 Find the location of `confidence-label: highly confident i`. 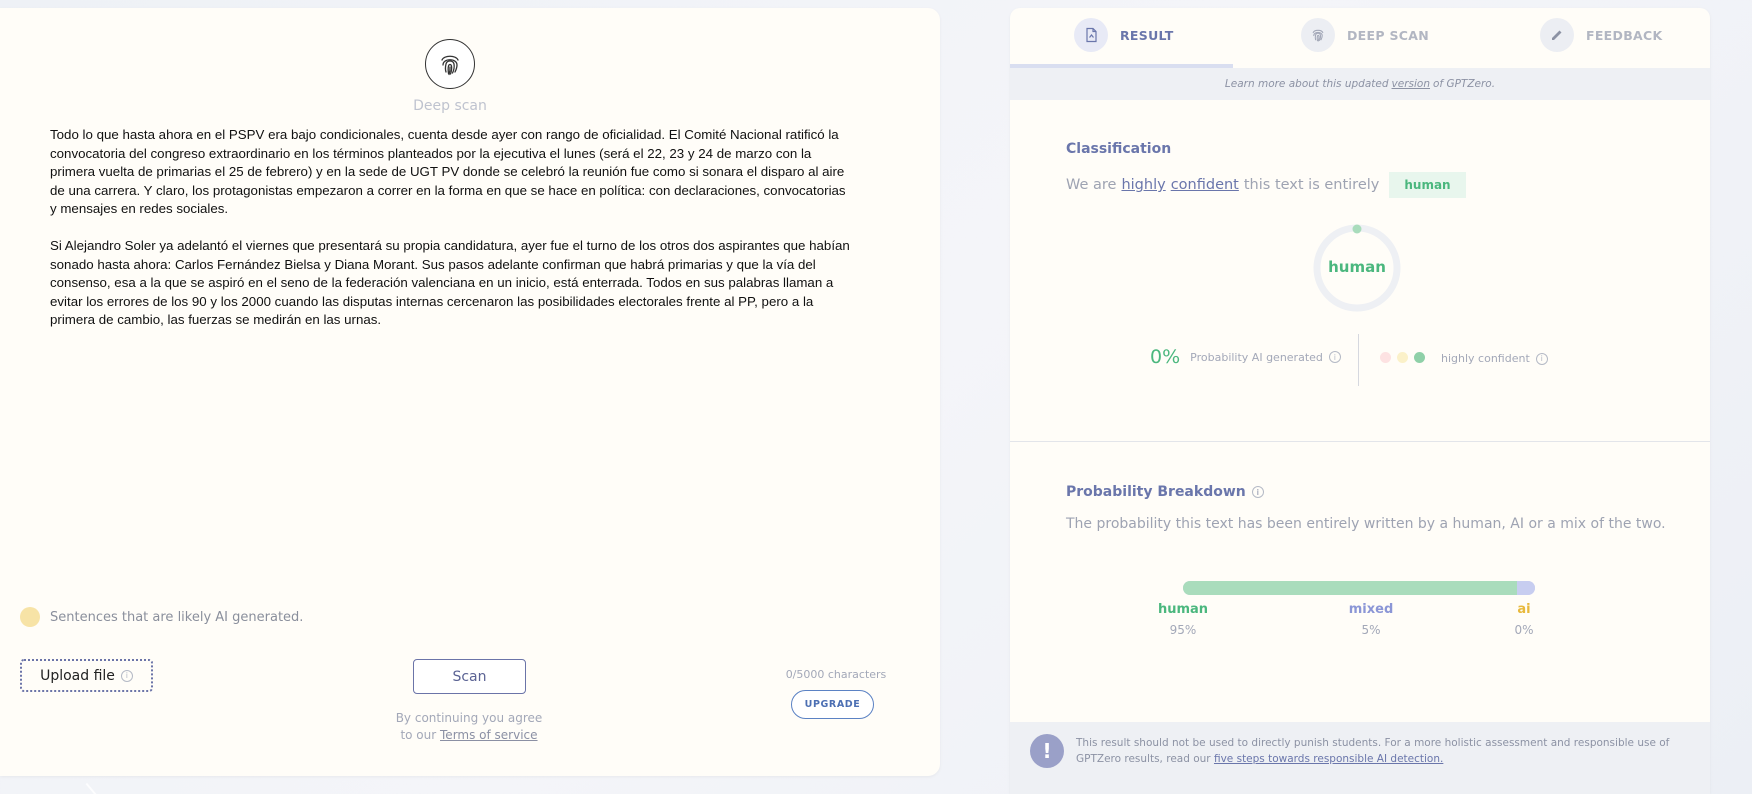

confidence-label: highly confident i is located at coordinates (1494, 358).